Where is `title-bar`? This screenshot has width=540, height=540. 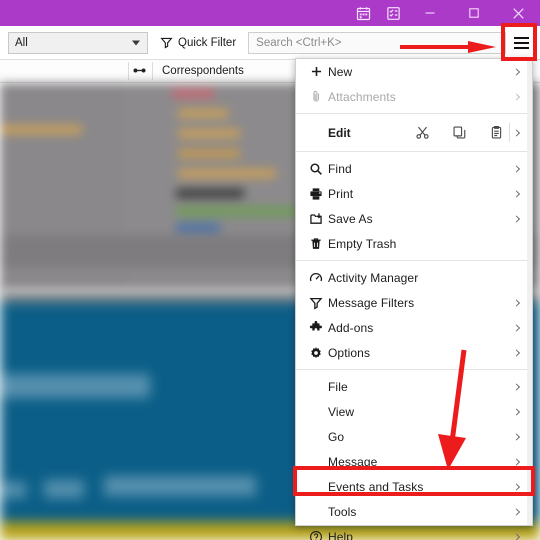 title-bar is located at coordinates (270, 13).